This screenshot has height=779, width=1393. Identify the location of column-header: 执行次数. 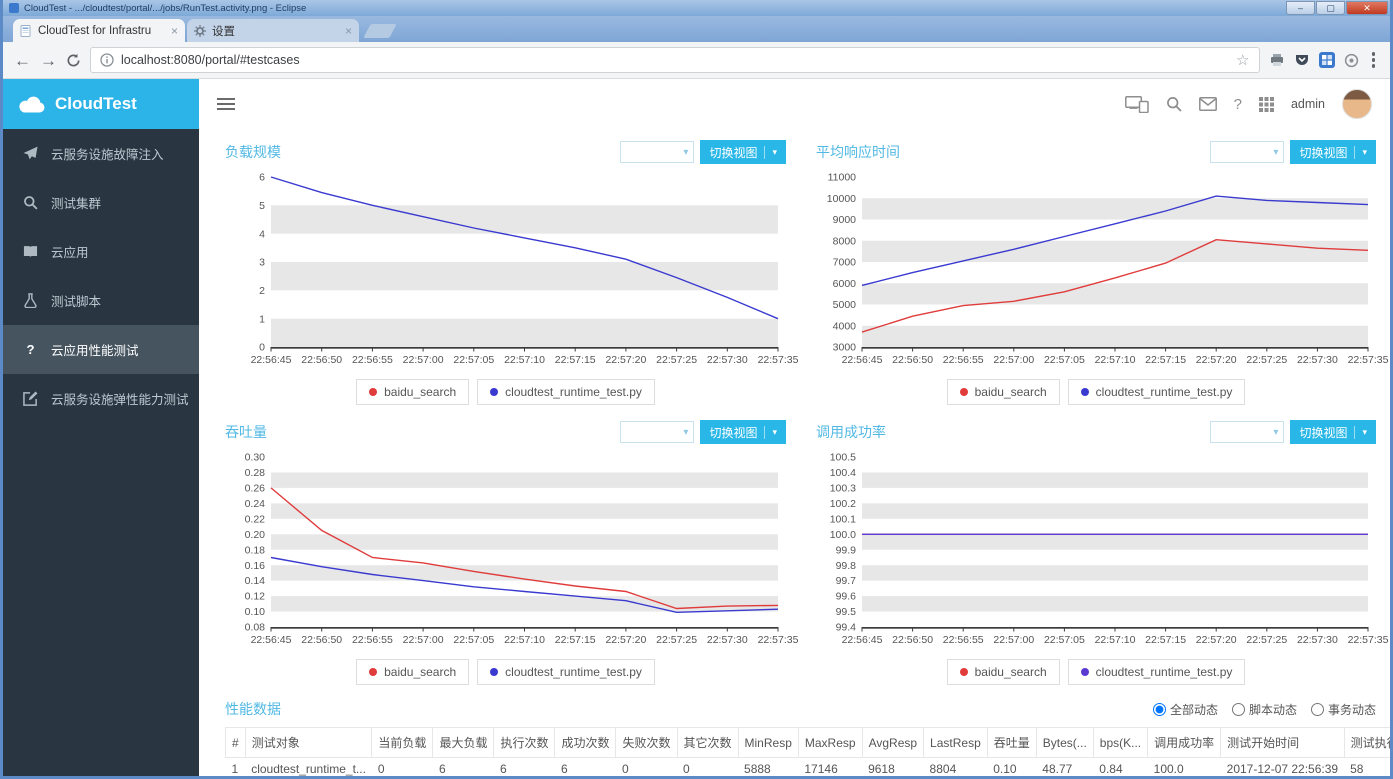
(524, 742).